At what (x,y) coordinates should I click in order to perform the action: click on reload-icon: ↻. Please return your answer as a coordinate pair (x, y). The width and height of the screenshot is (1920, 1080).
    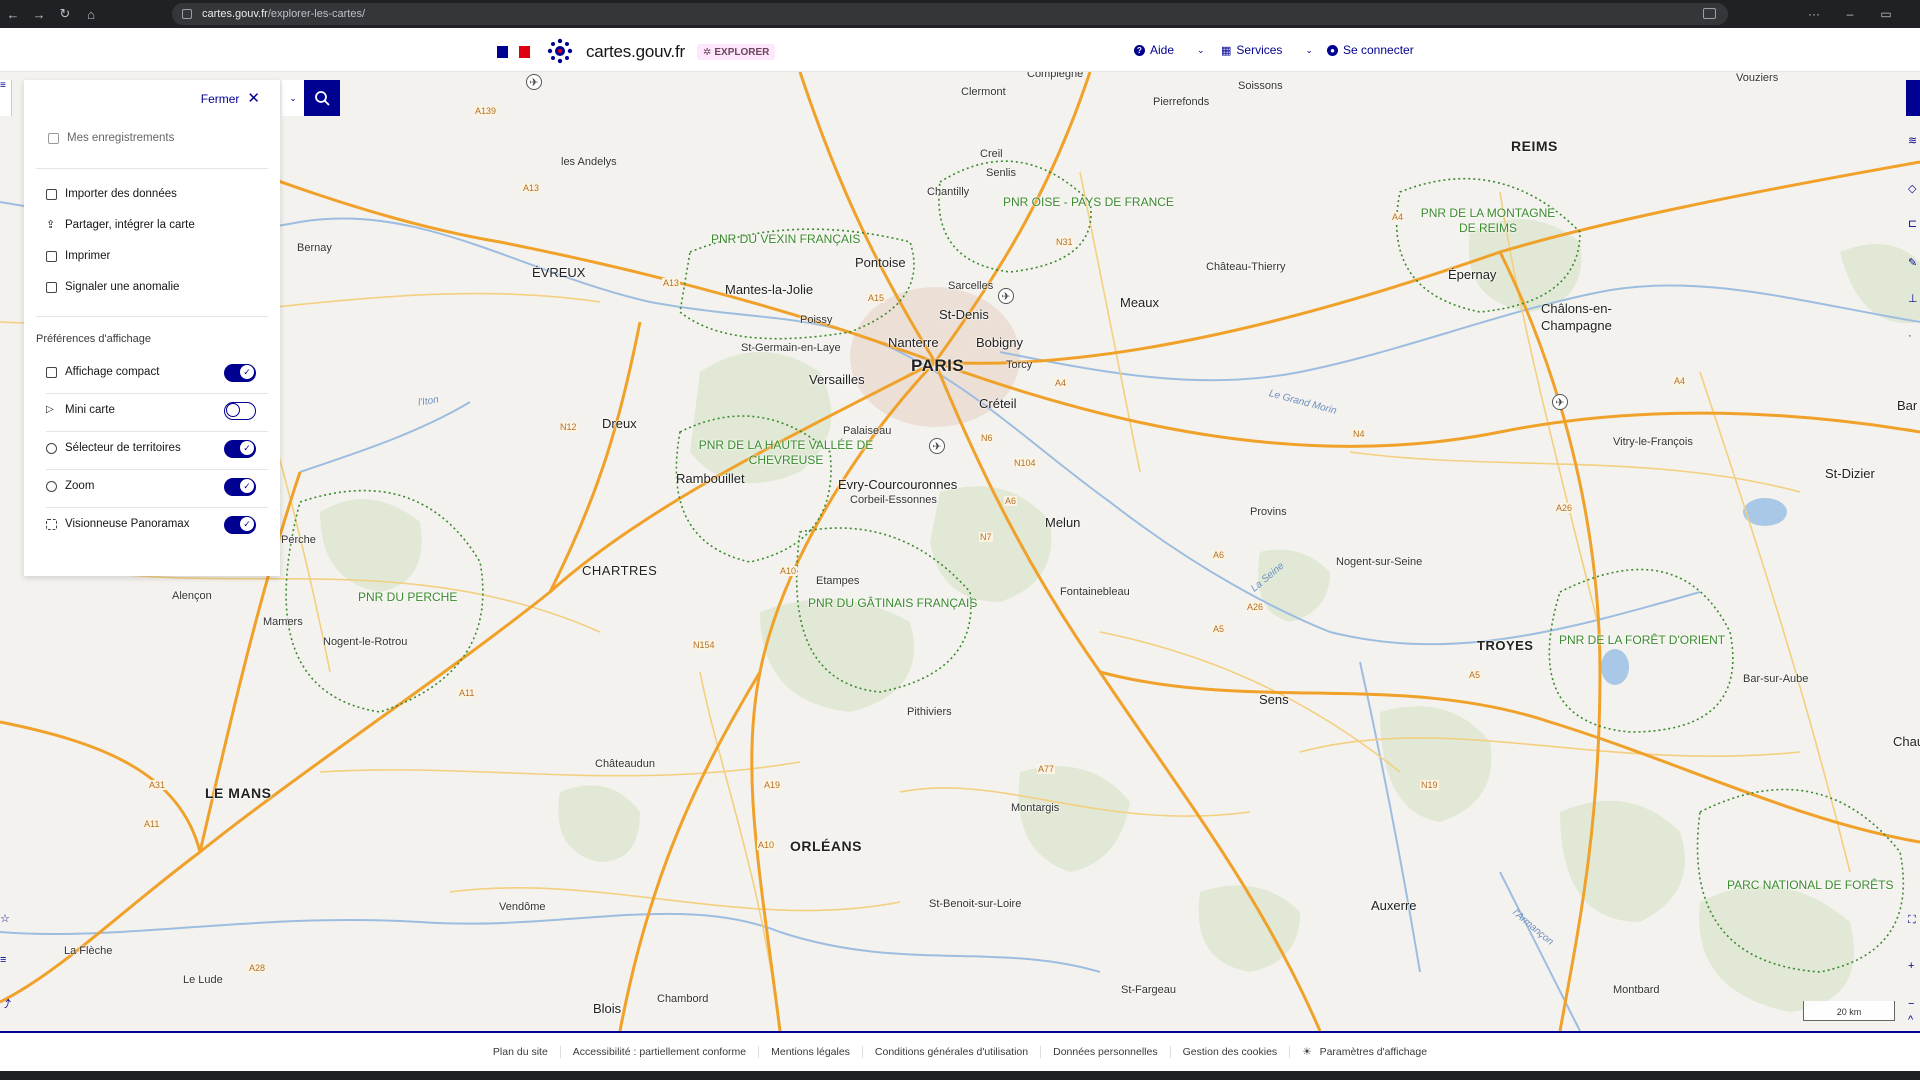
    Looking at the image, I should click on (65, 14).